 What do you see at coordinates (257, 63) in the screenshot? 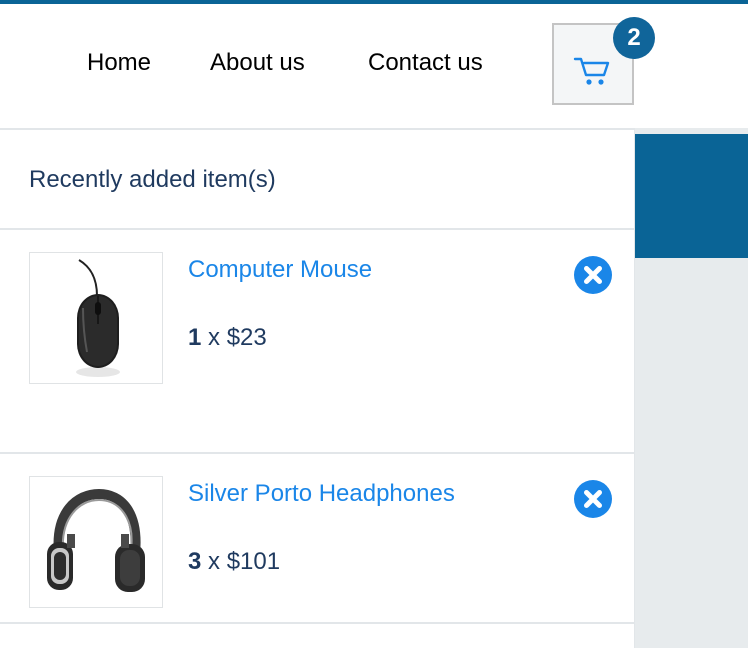
I see `nav-link-about: About us` at bounding box center [257, 63].